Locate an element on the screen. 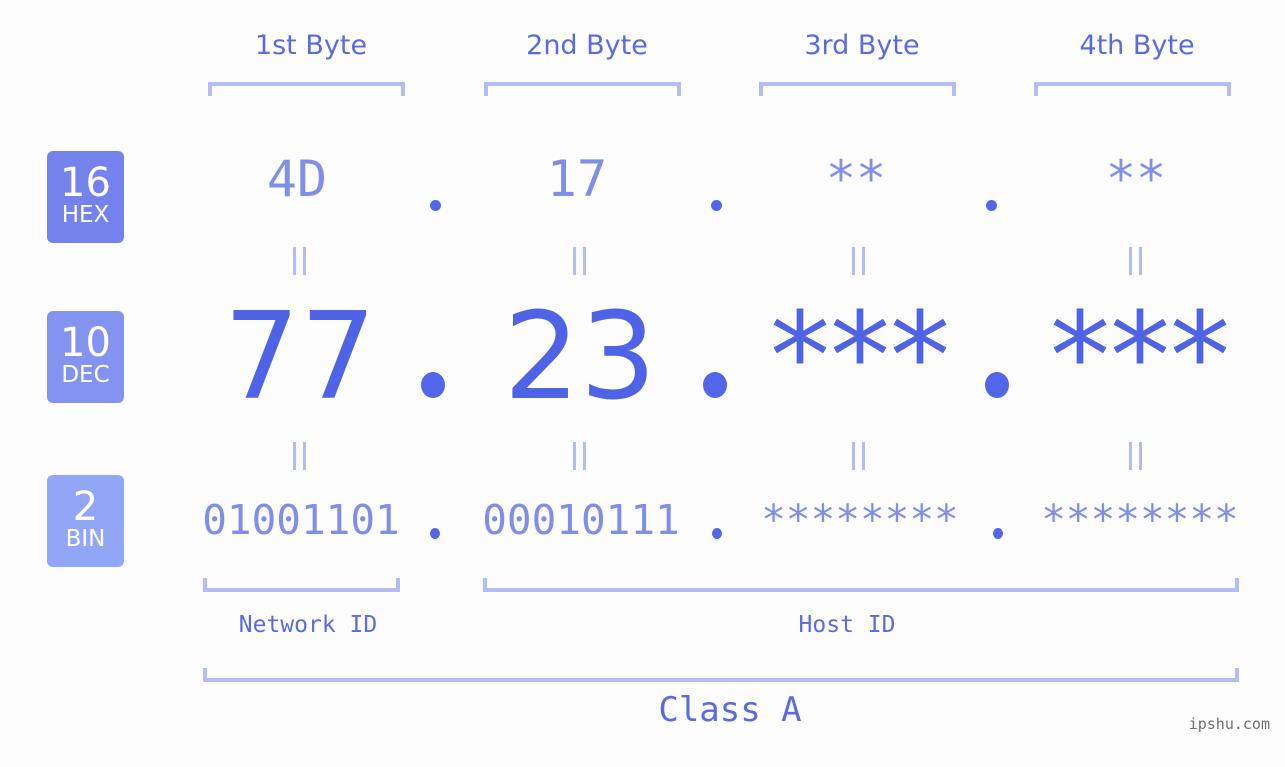  hex-badge: 16 HEX is located at coordinates (85, 197).